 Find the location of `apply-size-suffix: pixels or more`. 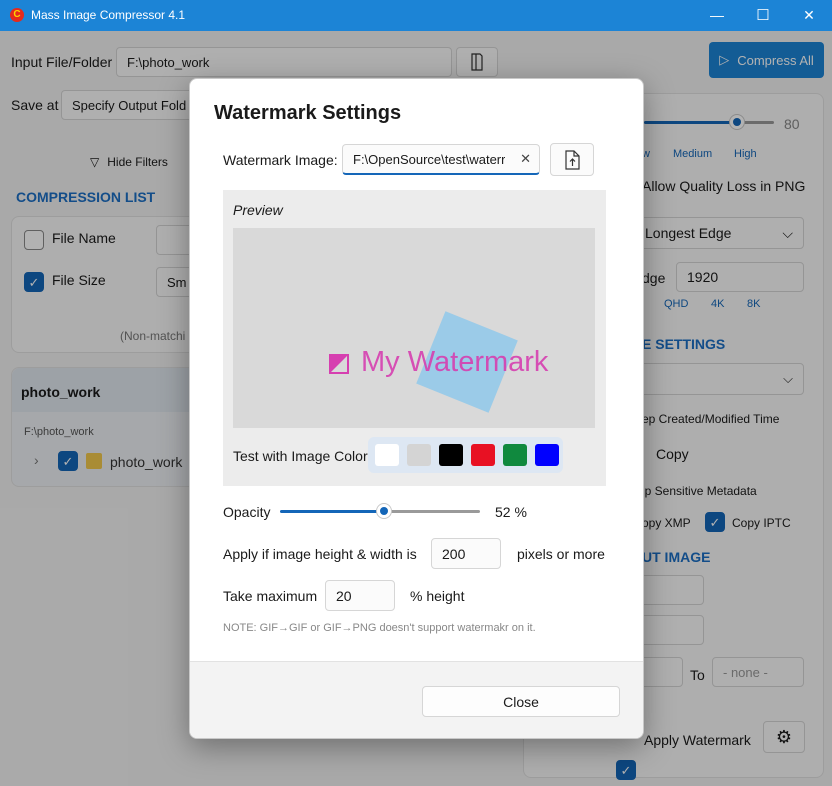

apply-size-suffix: pixels or more is located at coordinates (561, 554).